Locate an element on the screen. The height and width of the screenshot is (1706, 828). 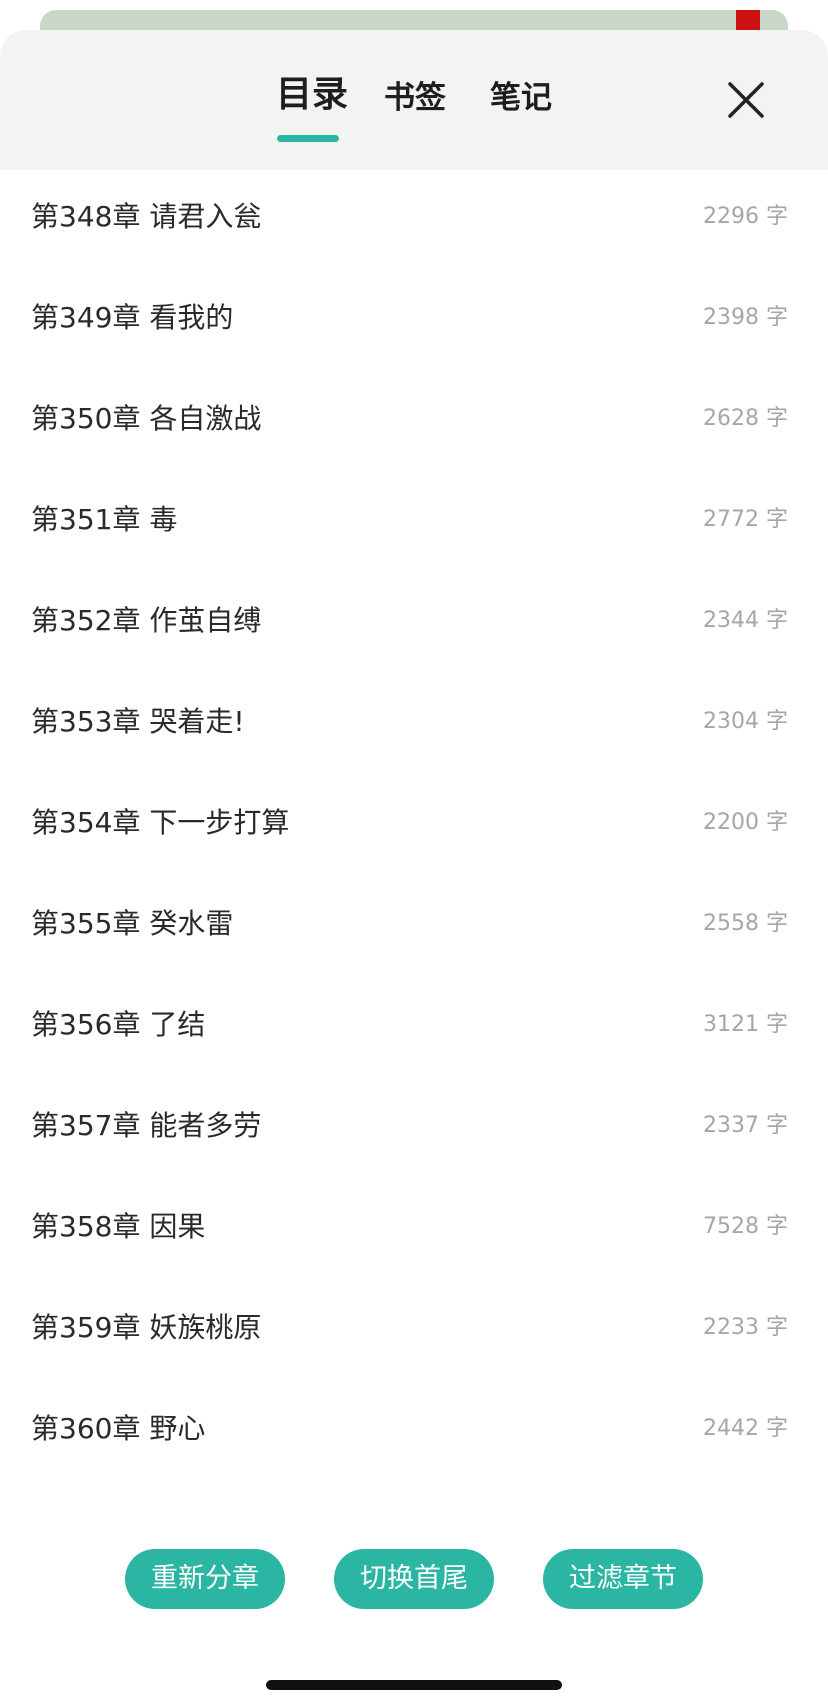
tab-bookmarks: 书签 is located at coordinates (415, 98).